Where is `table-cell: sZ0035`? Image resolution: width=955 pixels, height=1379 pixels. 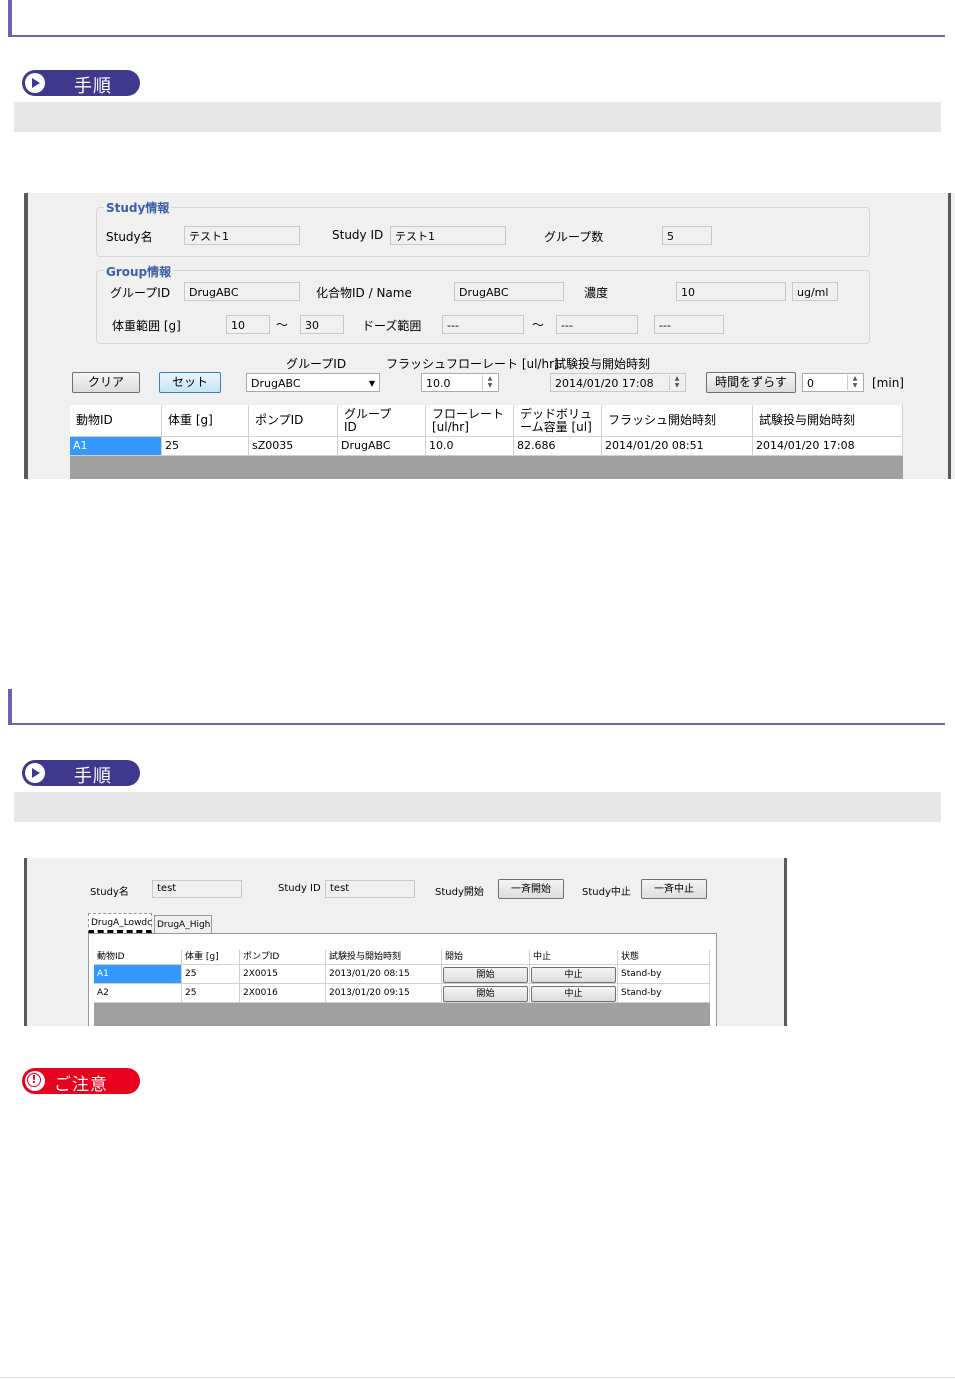
table-cell: sZ0035 is located at coordinates (293, 446).